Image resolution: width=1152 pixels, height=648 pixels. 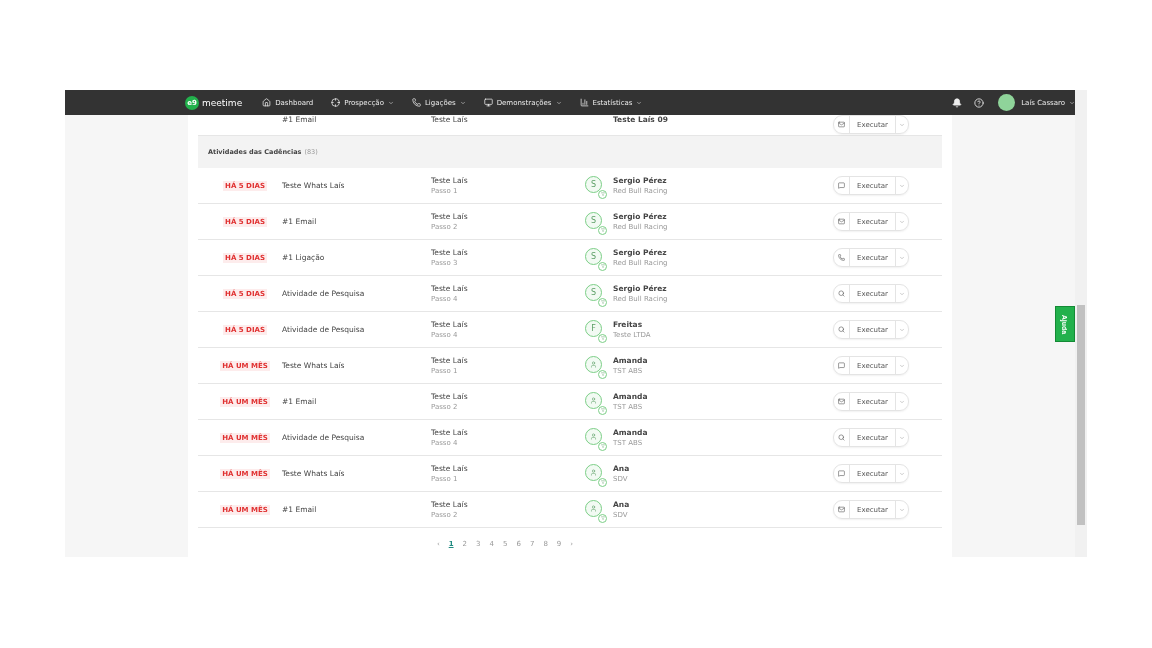 What do you see at coordinates (595, 329) in the screenshot?
I see `lead-avatar: F` at bounding box center [595, 329].